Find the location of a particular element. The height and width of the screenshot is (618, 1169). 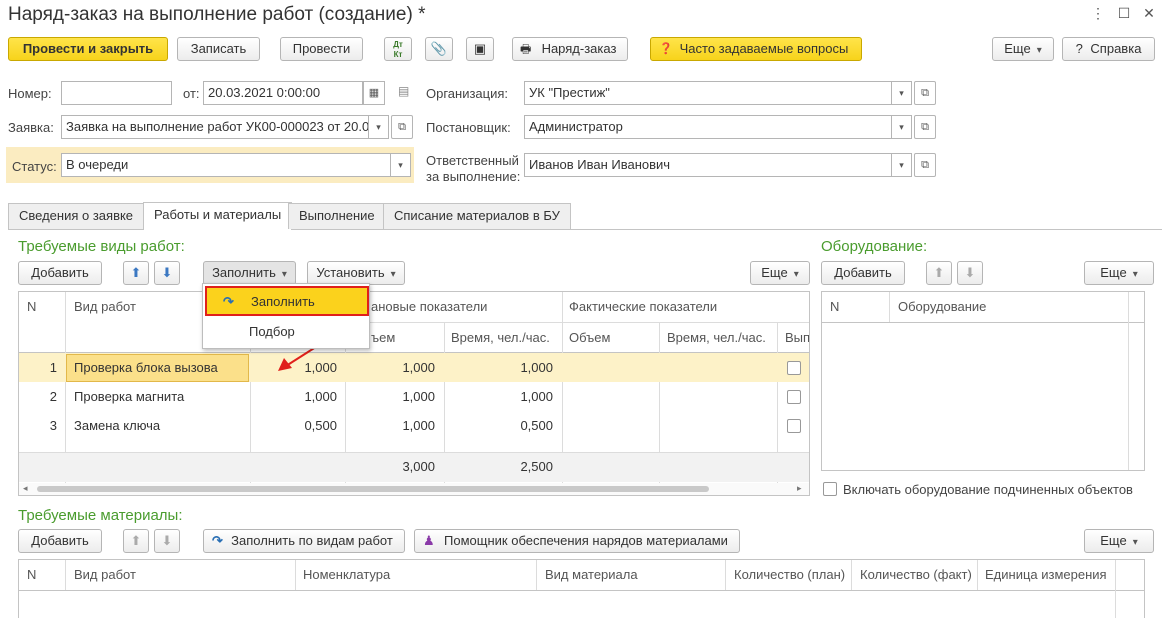

equipment-add-button: Добавить is located at coordinates (863, 273).